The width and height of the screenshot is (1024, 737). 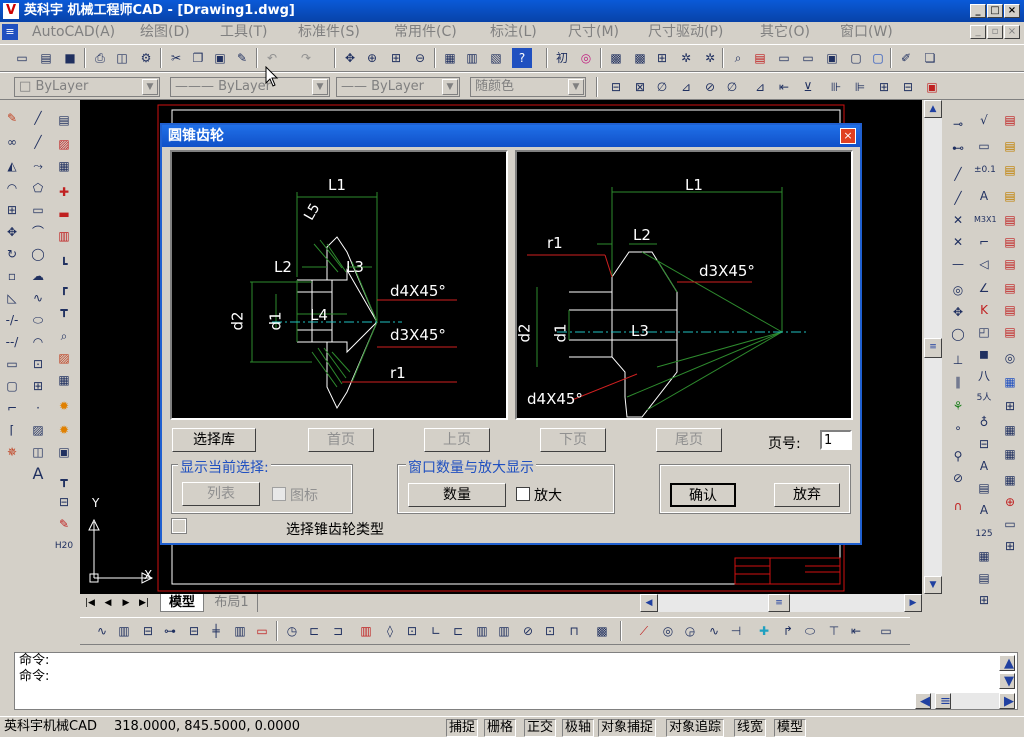 What do you see at coordinates (616, 58) in the screenshot?
I see `gear-tool-1-icon: ▩` at bounding box center [616, 58].